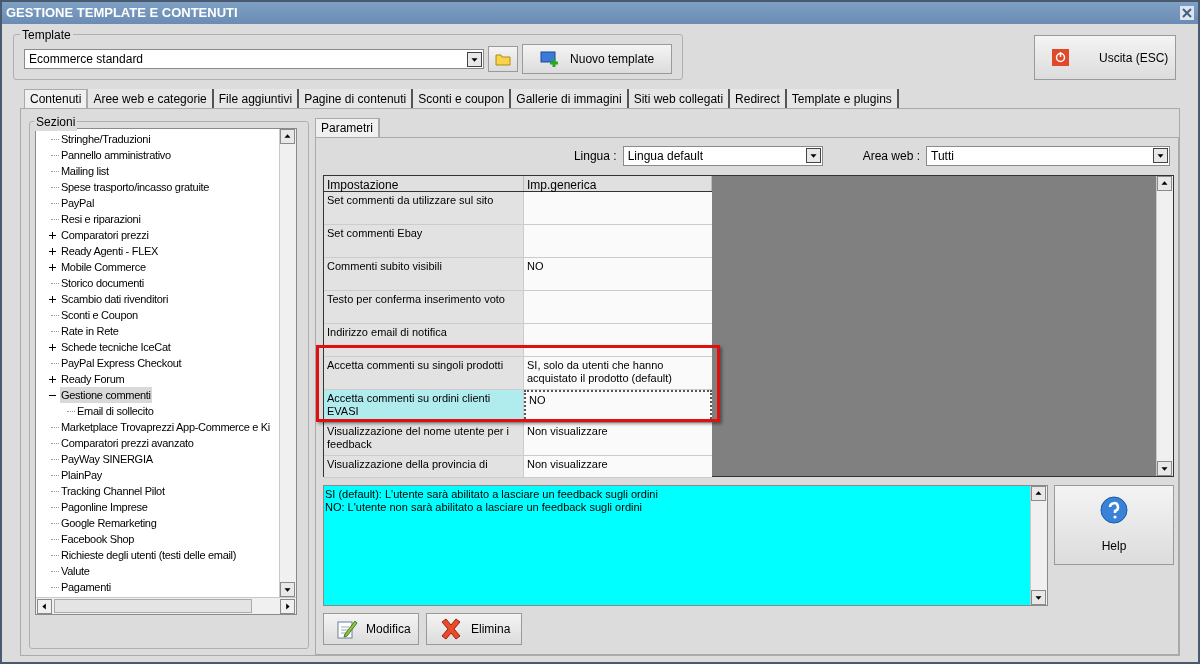 Image resolution: width=1200 pixels, height=664 pixels. Describe the element at coordinates (90, 331) in the screenshot. I see `tree-item: Rate in Rete` at that location.